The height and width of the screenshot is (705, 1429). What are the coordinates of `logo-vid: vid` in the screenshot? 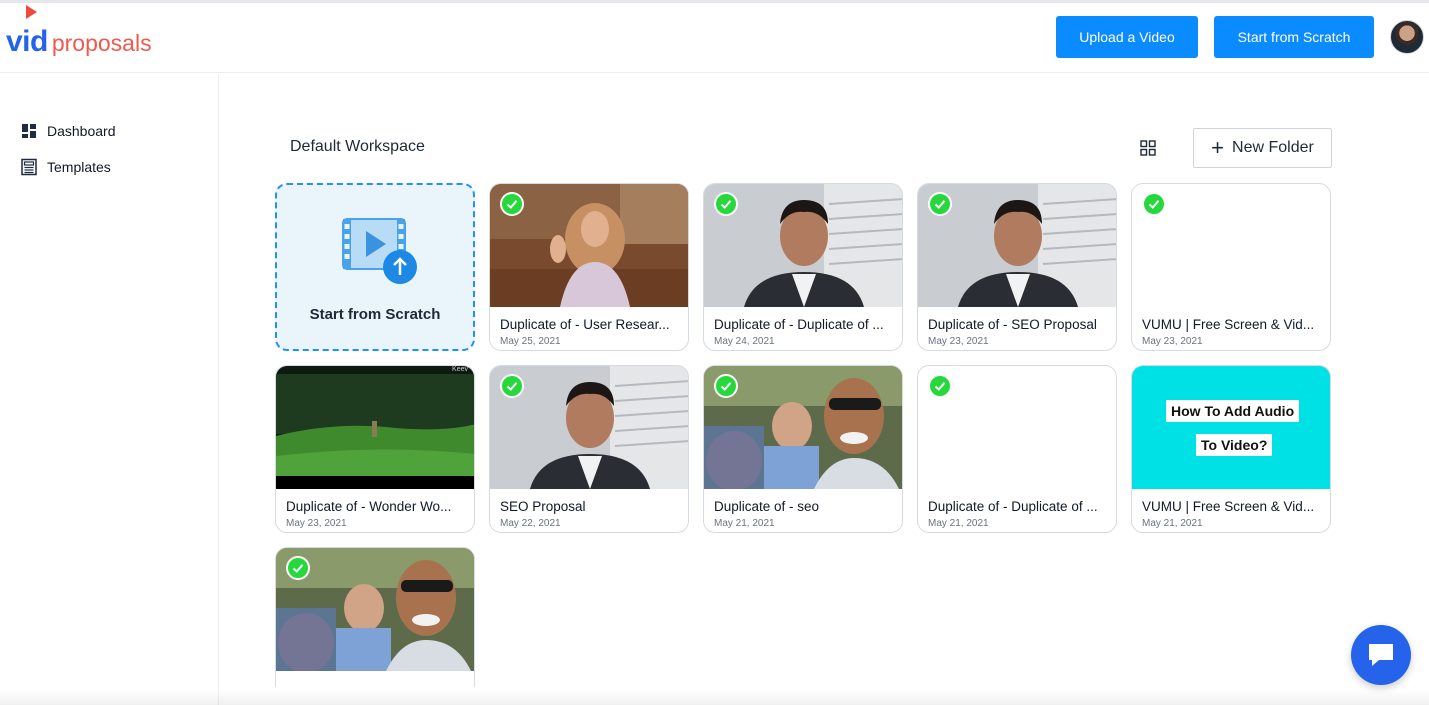 It's located at (27, 41).